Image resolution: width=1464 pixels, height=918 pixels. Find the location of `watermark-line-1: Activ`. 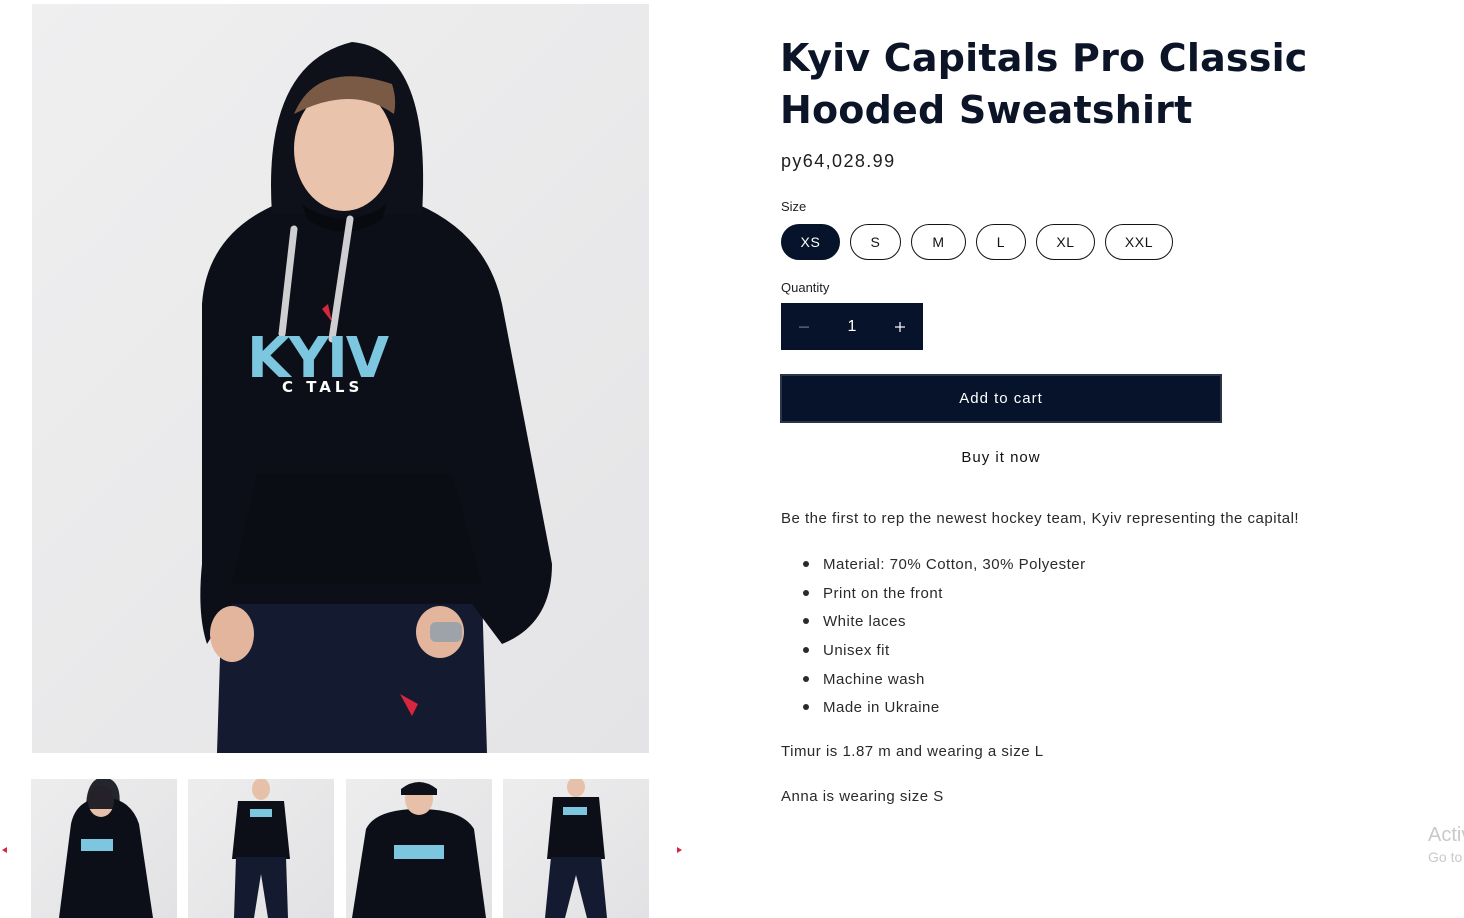

watermark-line-1: Activ is located at coordinates (1446, 835).